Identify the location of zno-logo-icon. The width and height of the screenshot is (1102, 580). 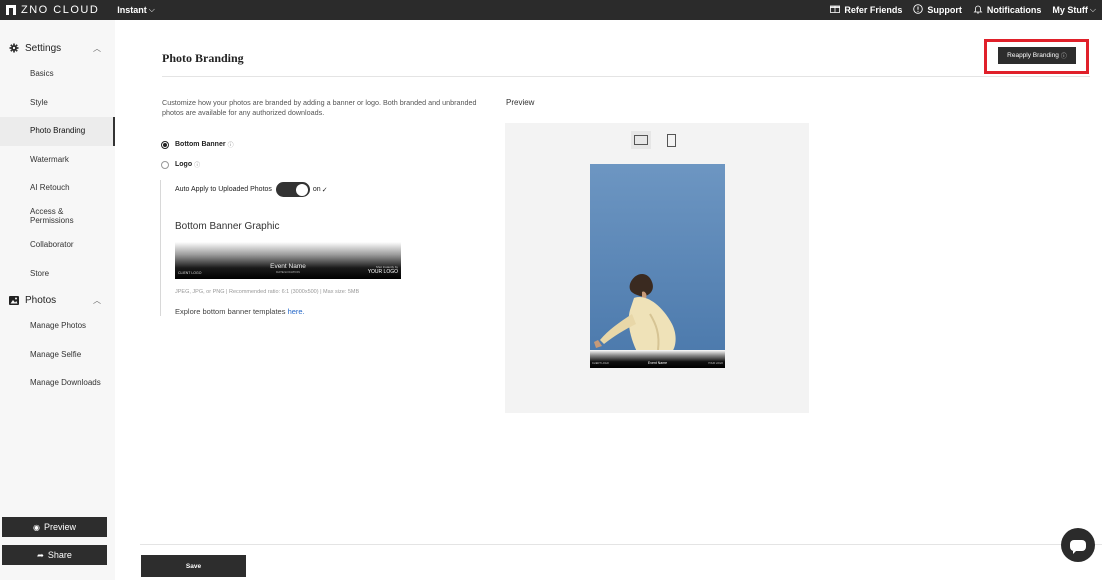
(11, 10).